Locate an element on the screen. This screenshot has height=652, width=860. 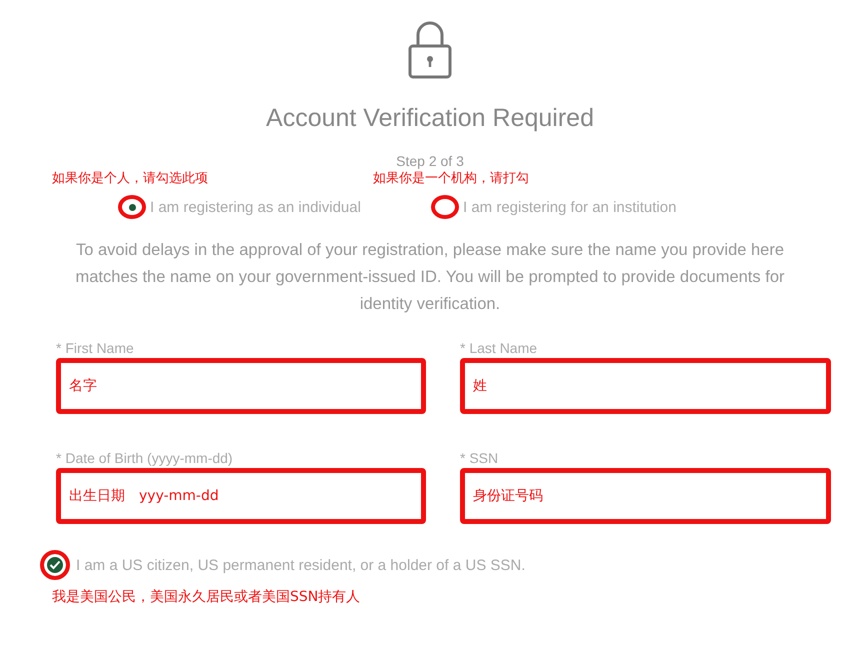
field-label: * Last Name is located at coordinates (499, 348).